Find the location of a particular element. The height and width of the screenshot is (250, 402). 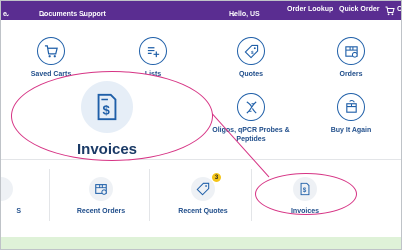

tile-quotes: $ Quotes is located at coordinates (251, 58).